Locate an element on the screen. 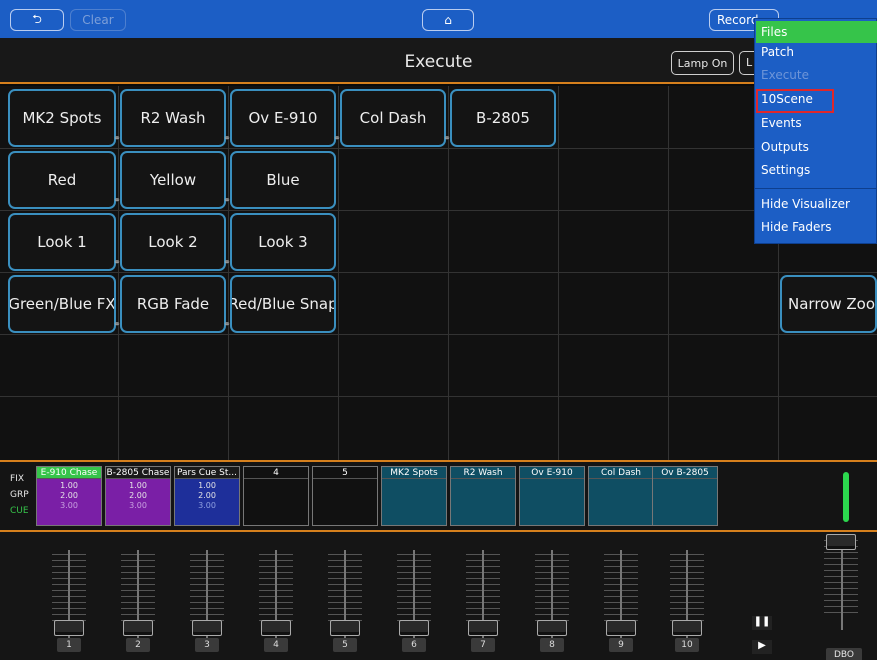  fader-number: 5 is located at coordinates (345, 645).